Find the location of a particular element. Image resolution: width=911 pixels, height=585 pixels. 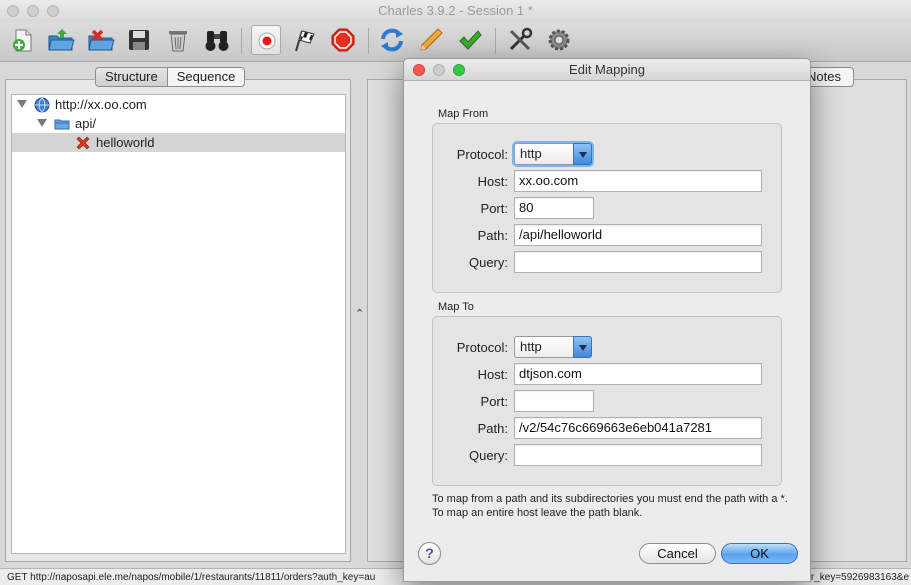

map-to-query-input is located at coordinates (638, 455).